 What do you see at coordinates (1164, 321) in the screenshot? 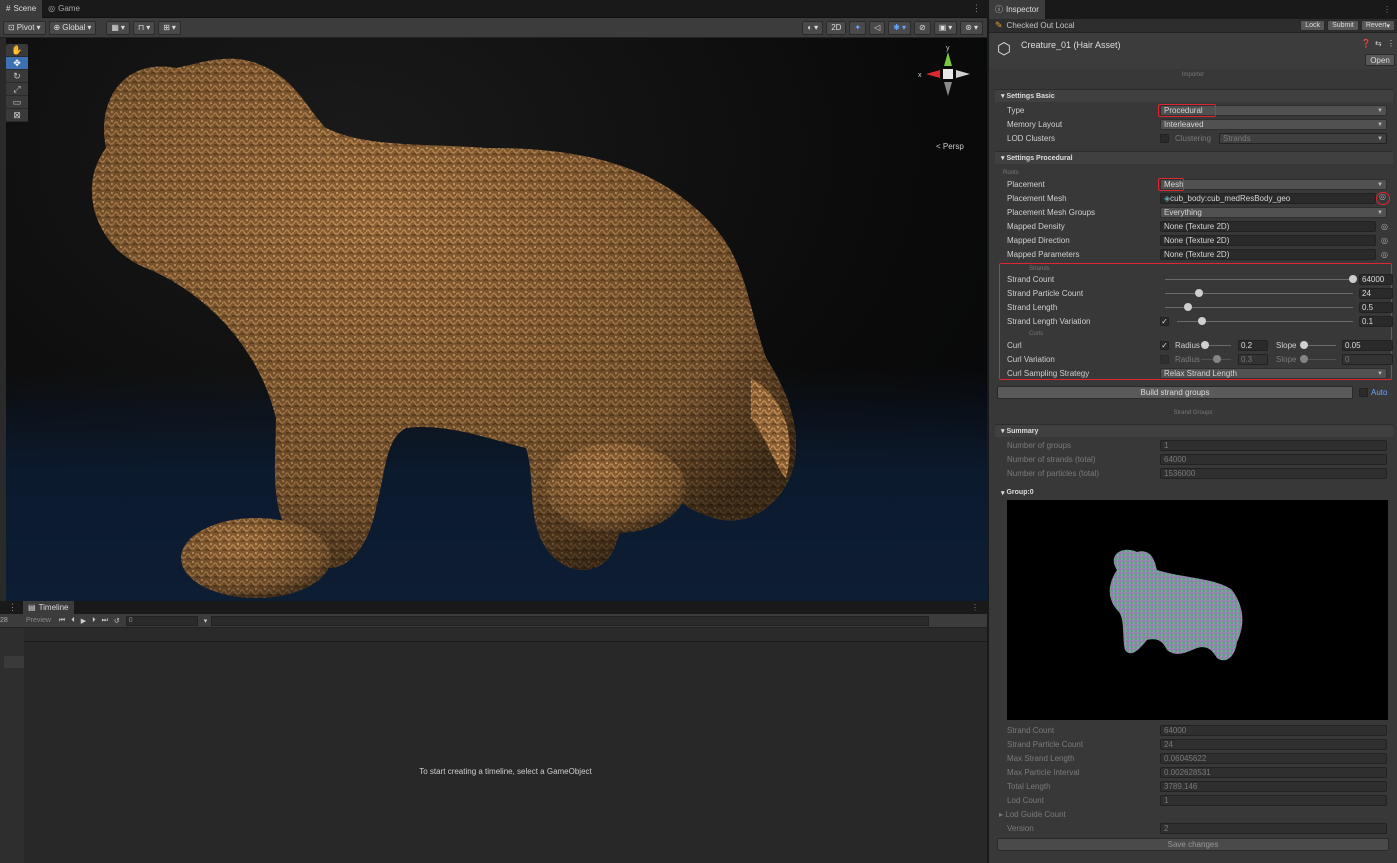
I see `length-variation-checkbox: ✓` at bounding box center [1164, 321].